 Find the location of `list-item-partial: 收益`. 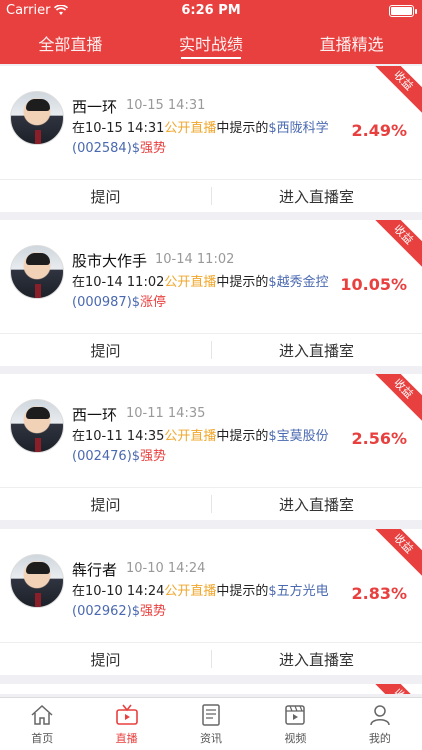

list-item-partial: 收益 is located at coordinates (211, 689).